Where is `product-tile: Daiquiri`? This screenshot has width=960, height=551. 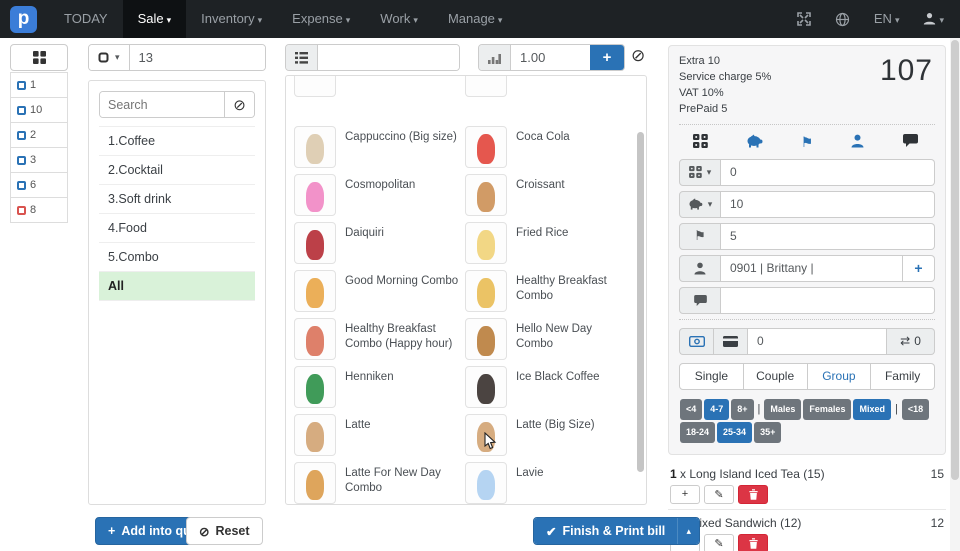
product-tile: Daiquiri is located at coordinates (377, 243).